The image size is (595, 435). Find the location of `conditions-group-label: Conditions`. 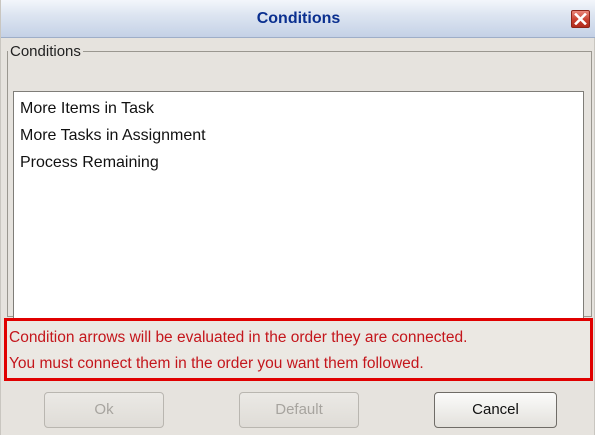

conditions-group-label: Conditions is located at coordinates (45, 51).